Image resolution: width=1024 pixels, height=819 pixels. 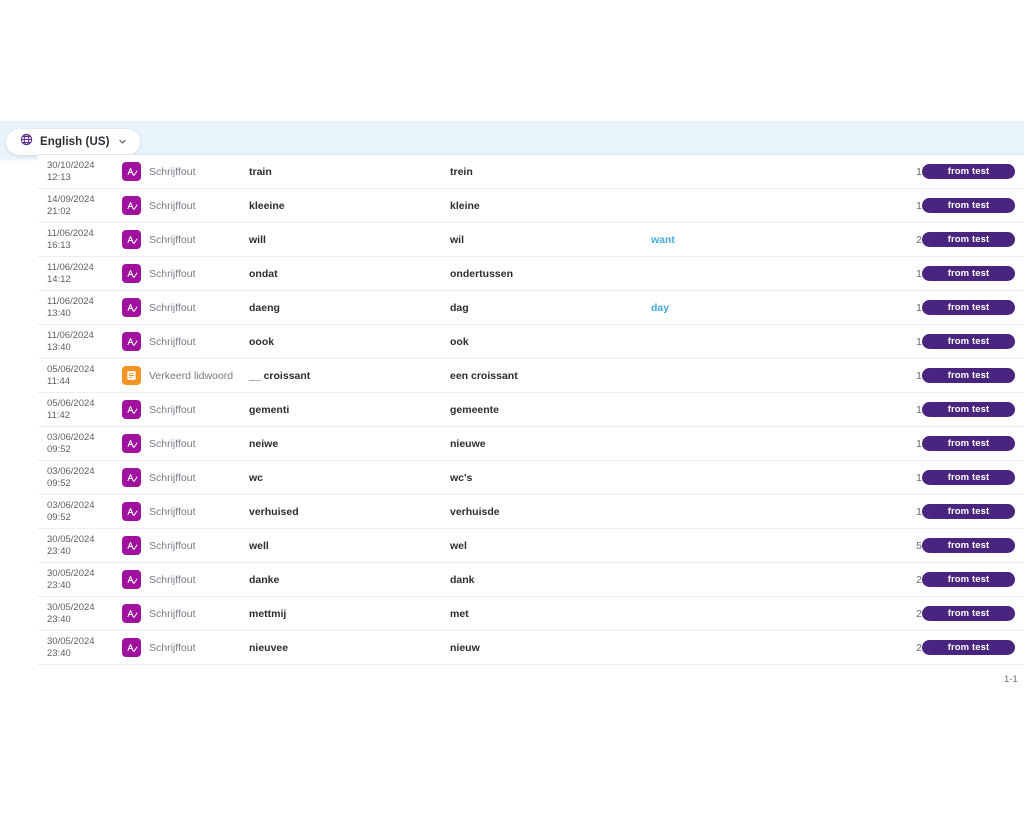 I want to click on row-date: 30/10/2024, so click(x=71, y=165).